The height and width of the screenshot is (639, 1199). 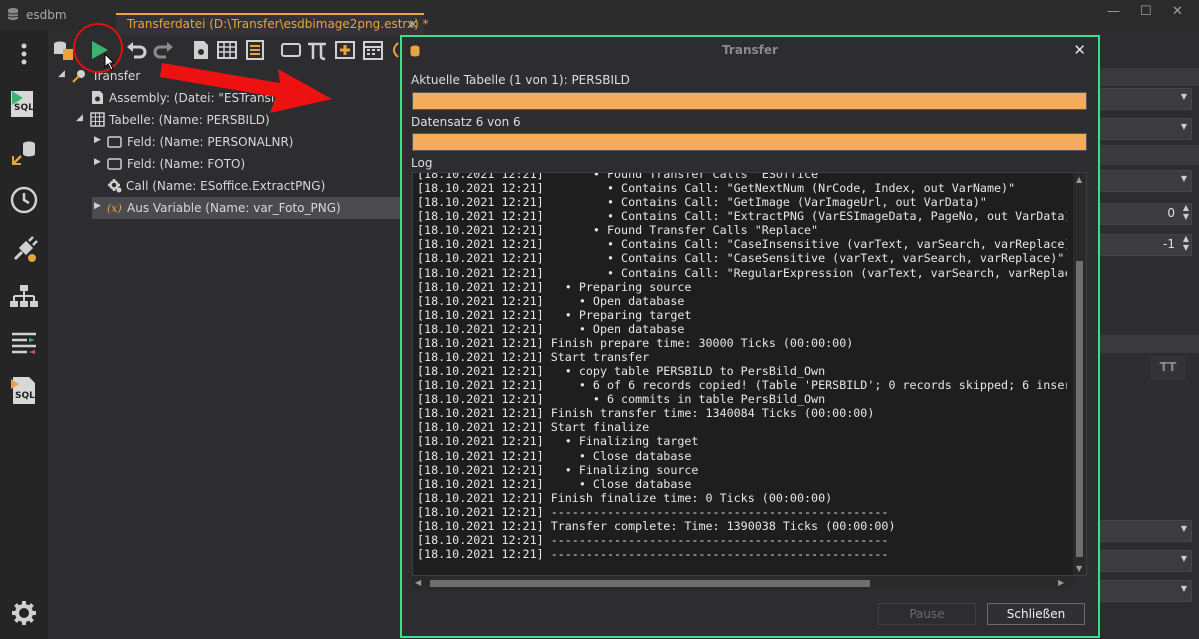 I want to click on tree-item-label: Call (Name: ESoffice.ExtractPNG), so click(x=226, y=186).